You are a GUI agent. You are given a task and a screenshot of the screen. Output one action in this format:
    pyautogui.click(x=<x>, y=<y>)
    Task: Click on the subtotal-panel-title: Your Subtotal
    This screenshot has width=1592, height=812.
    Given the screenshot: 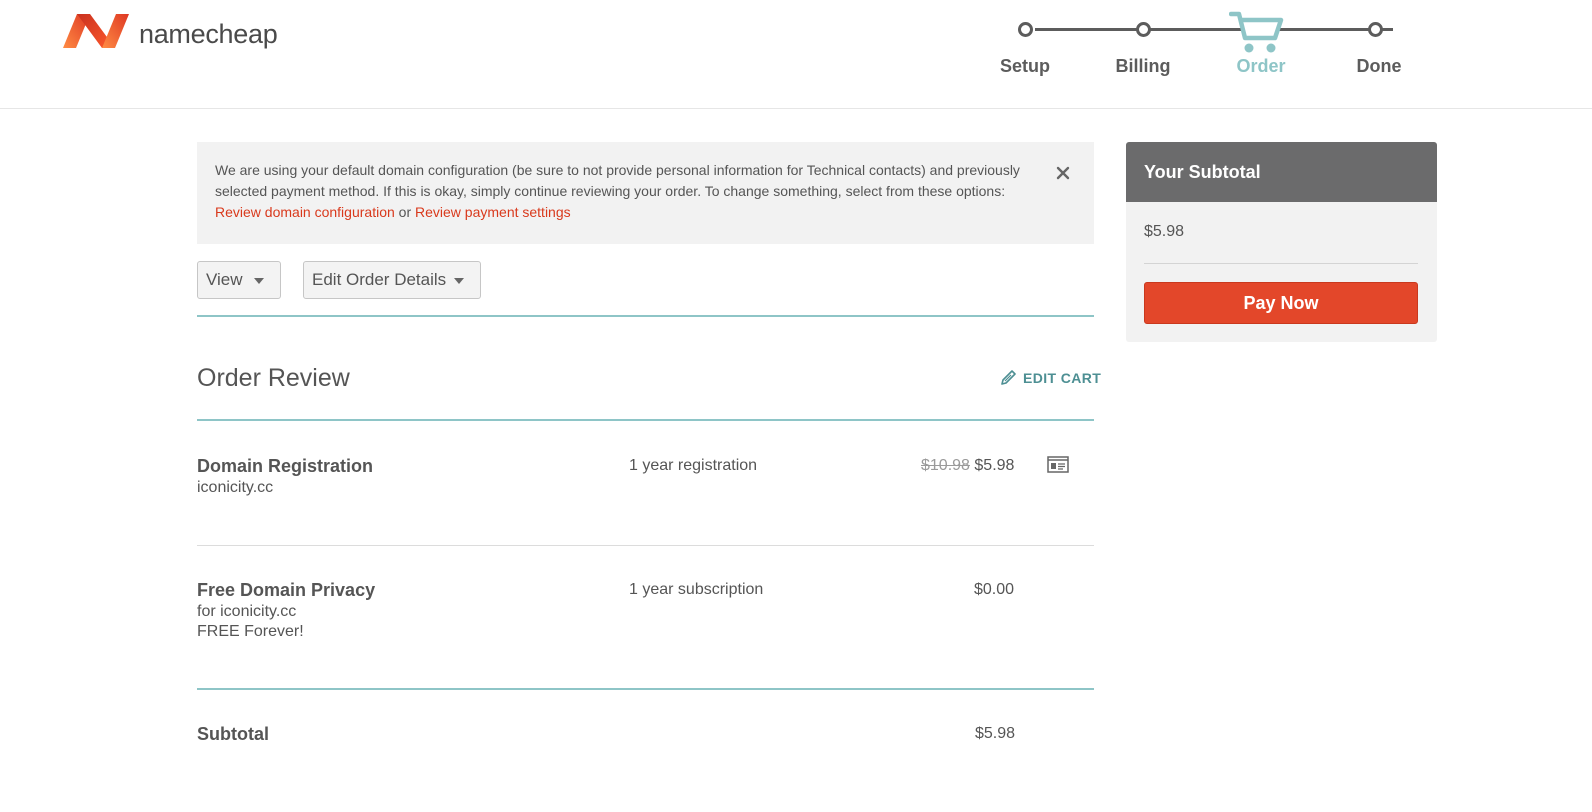 What is the action you would take?
    pyautogui.click(x=1281, y=172)
    